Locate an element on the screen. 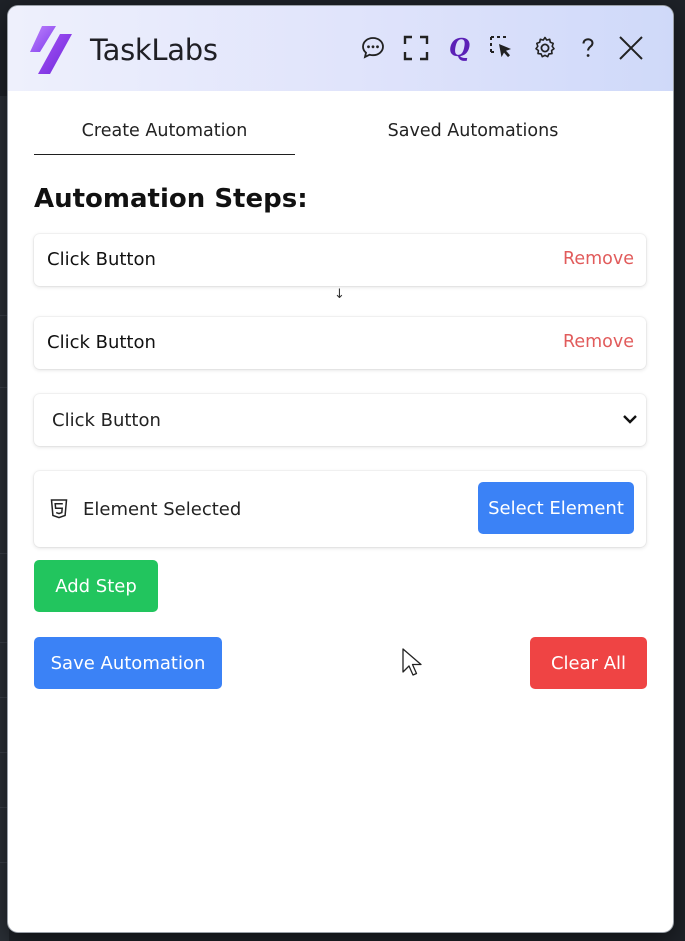  fullscreen-button is located at coordinates (416, 48).